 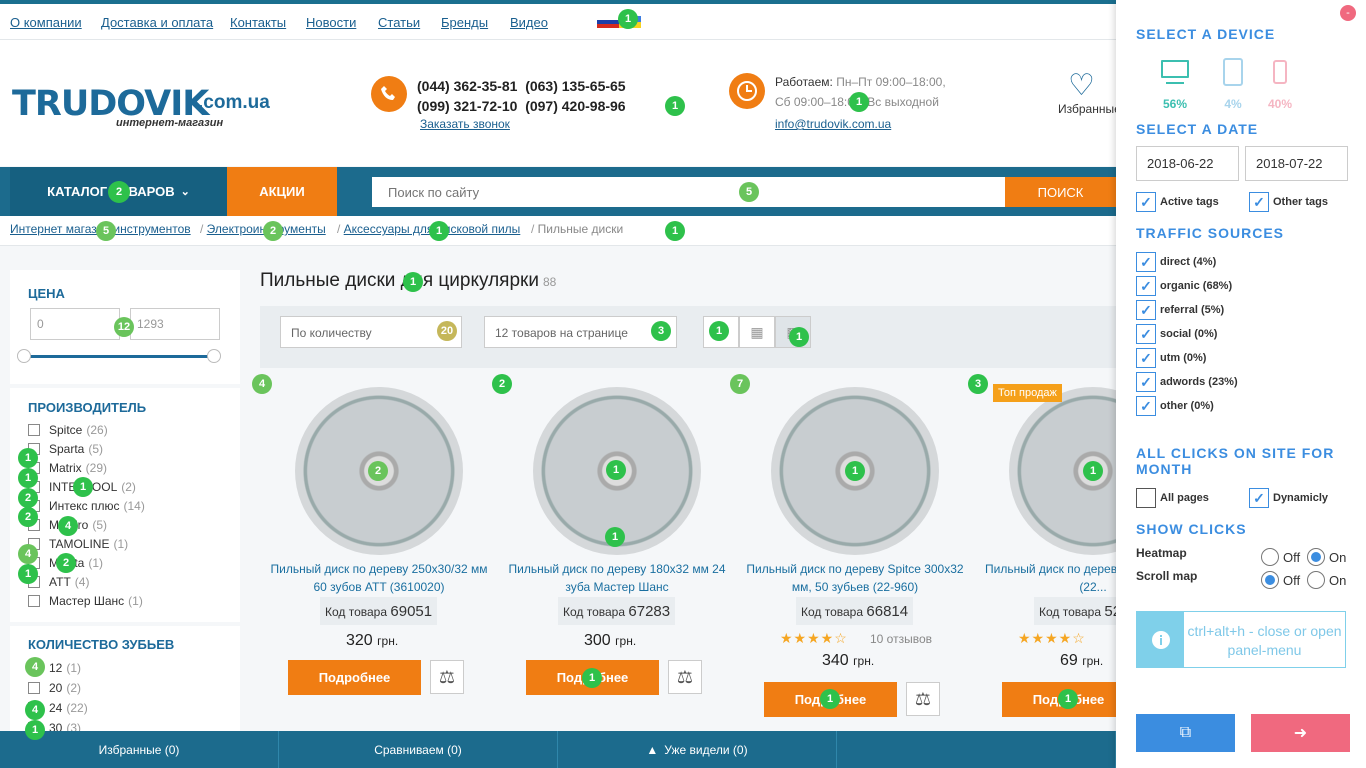 What do you see at coordinates (119, 192) in the screenshot?
I see `click-count-badge: 2` at bounding box center [119, 192].